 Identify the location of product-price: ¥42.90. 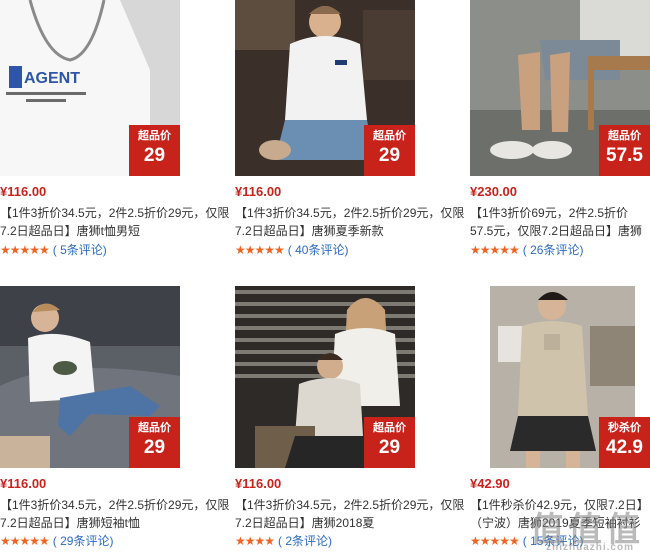
(490, 483).